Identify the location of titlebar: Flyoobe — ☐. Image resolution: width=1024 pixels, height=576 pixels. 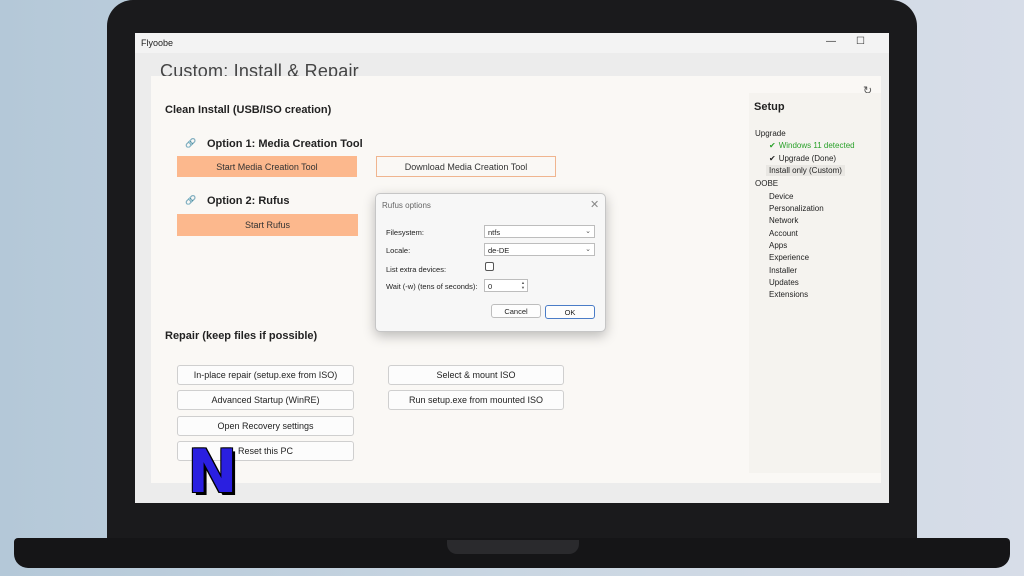
(512, 43).